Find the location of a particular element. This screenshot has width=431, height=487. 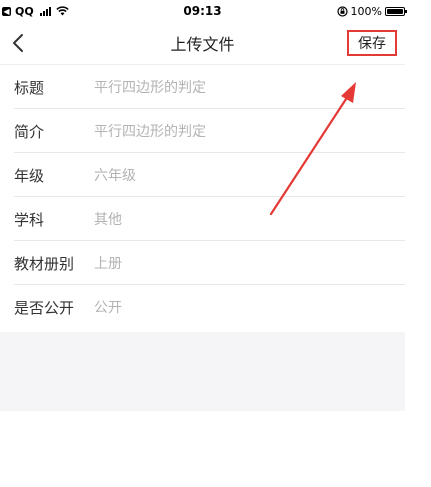

signal-icon is located at coordinates (45, 11).